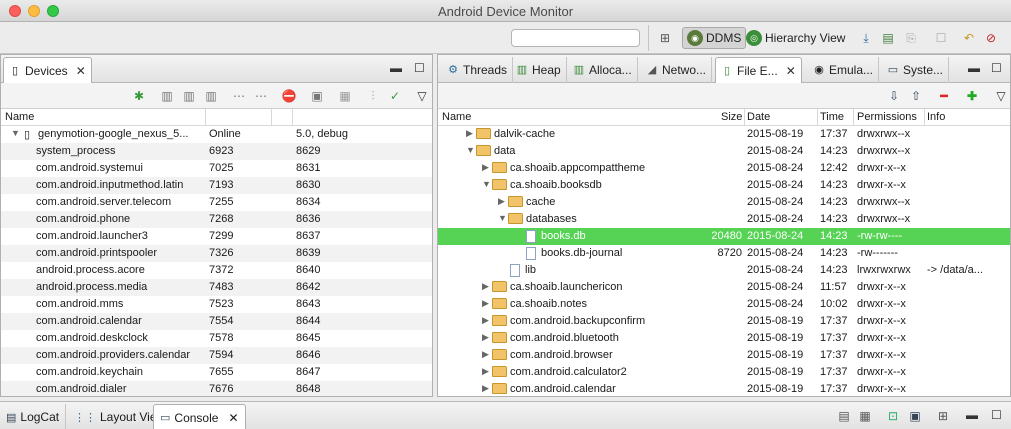  What do you see at coordinates (724, 236) in the screenshot?
I see `file-row: books.db 20480 2015-08-24 14:23 -rw-rw----` at bounding box center [724, 236].